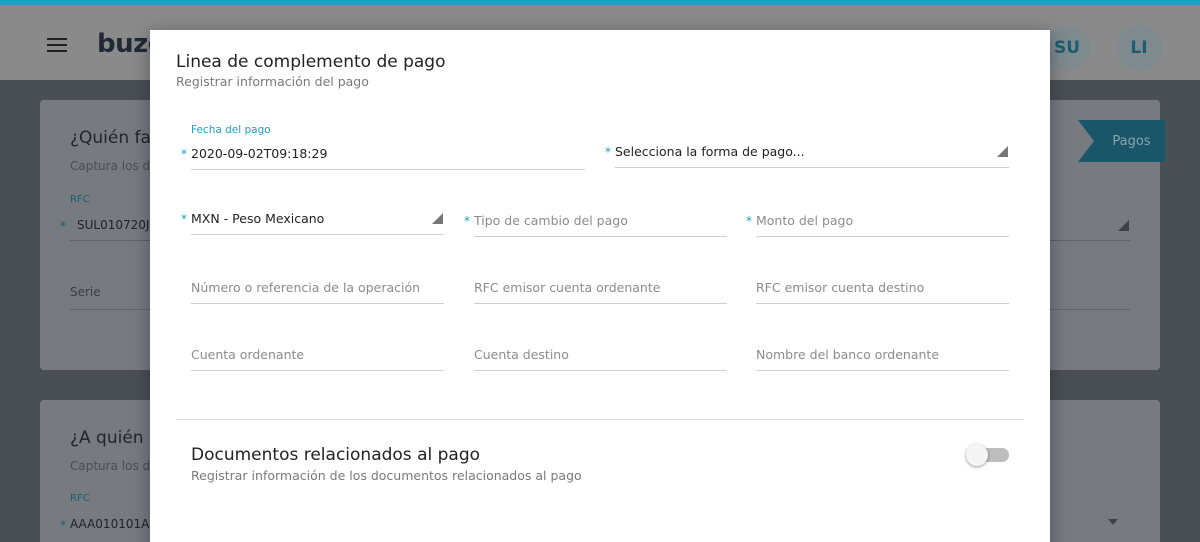 The height and width of the screenshot is (542, 1200). I want to click on origin-bank-name-input: Nombre del banco ordenante, so click(882, 357).